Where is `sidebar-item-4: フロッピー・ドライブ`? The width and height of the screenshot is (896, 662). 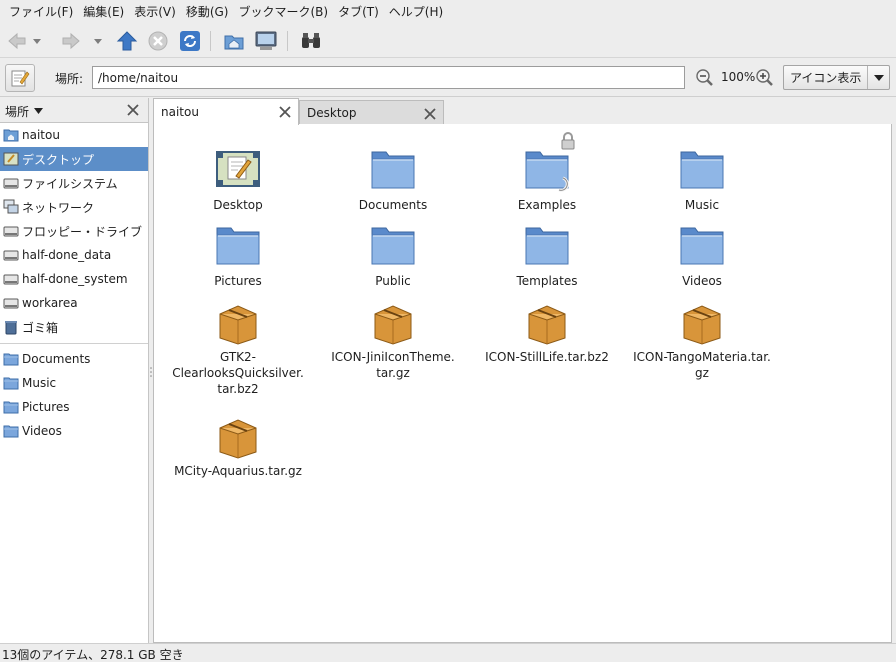 sidebar-item-4: フロッピー・ドライブ is located at coordinates (74, 231).